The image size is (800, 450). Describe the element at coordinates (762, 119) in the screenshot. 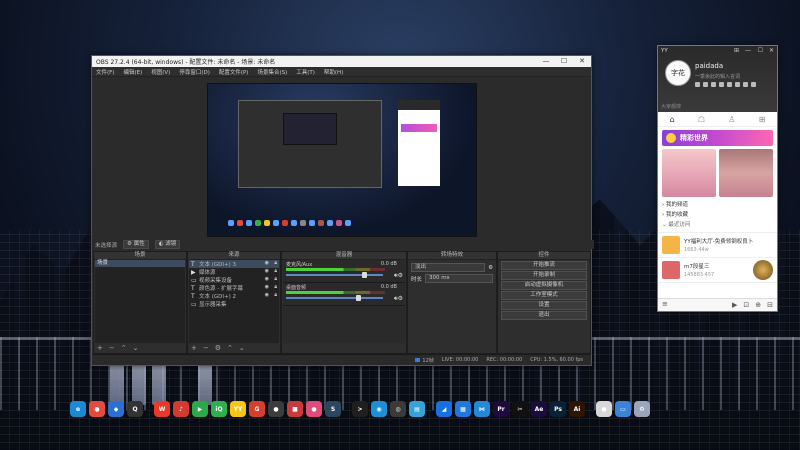

I see `apps-tab-icon: ⊞` at that location.